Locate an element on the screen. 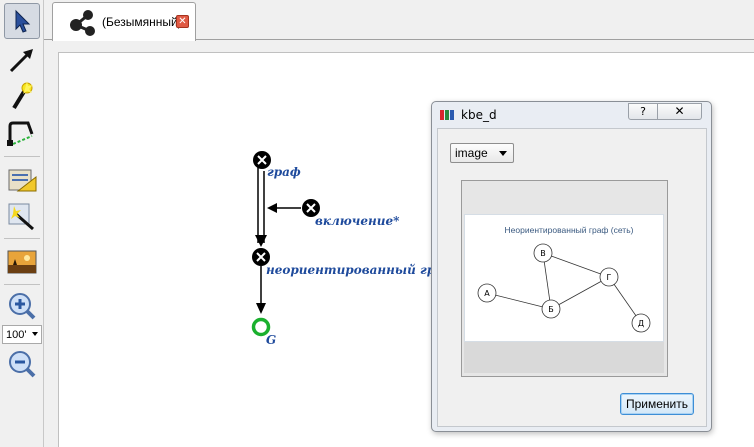 Image resolution: width=754 pixels, height=447 pixels. arrow-icon is located at coordinates (21, 61).